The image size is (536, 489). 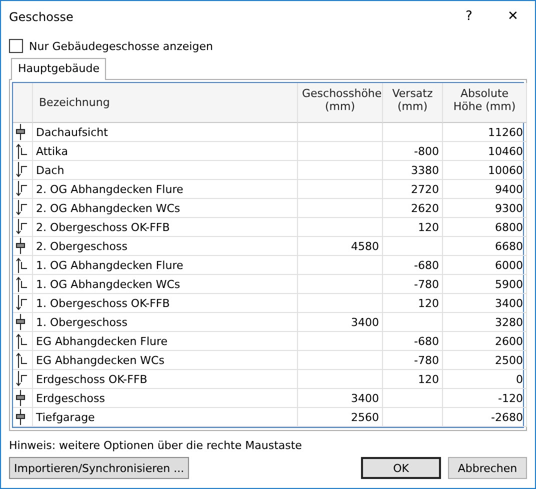 What do you see at coordinates (485, 246) in the screenshot?
I see `table-cell: 6680` at bounding box center [485, 246].